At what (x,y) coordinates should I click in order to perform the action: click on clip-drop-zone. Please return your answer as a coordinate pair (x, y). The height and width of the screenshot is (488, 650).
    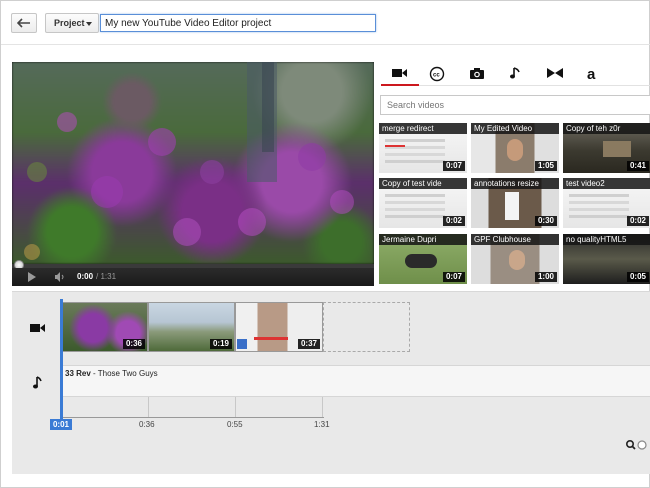
    Looking at the image, I should click on (366, 327).